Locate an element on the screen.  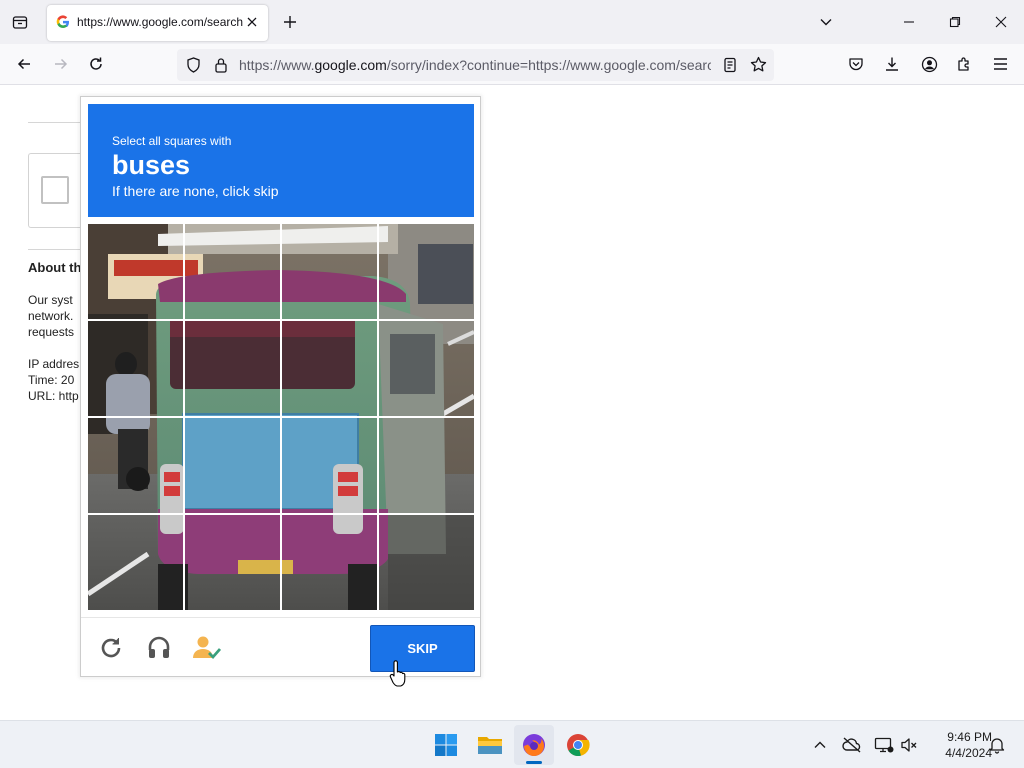
close-tab-icon is located at coordinates (252, 22).